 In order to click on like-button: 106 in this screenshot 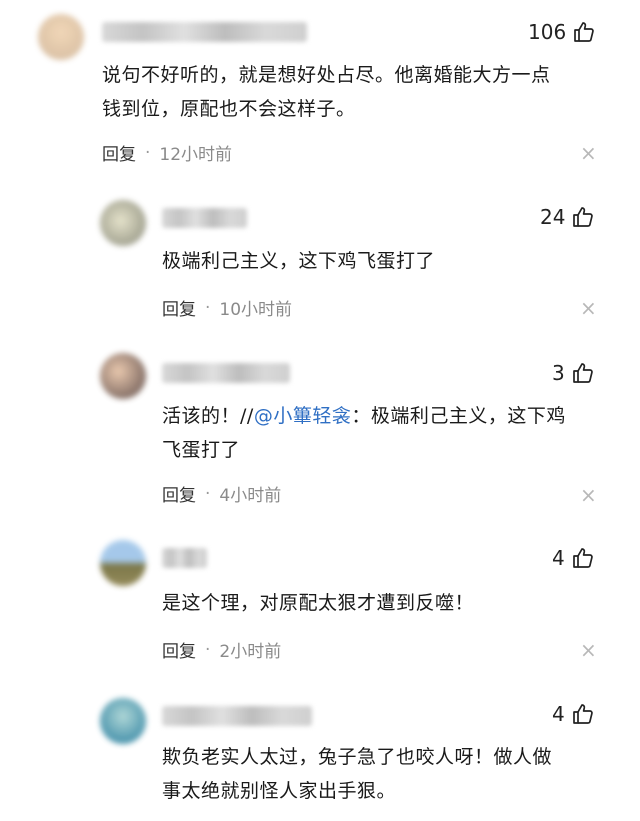, I will do `click(562, 32)`.